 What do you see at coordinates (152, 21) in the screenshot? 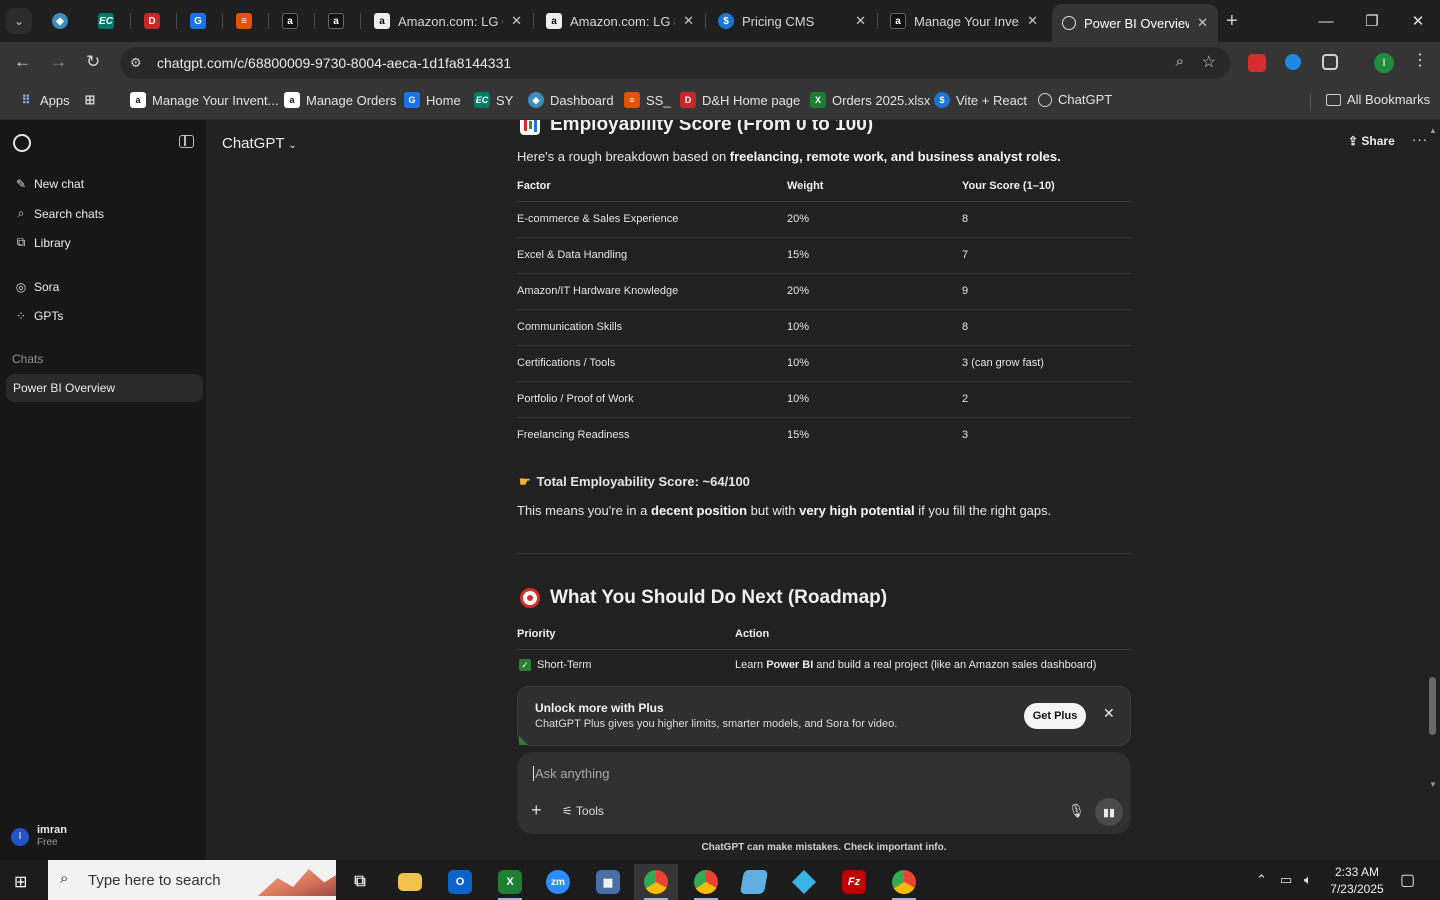
I see `pinned-tab: D` at bounding box center [152, 21].